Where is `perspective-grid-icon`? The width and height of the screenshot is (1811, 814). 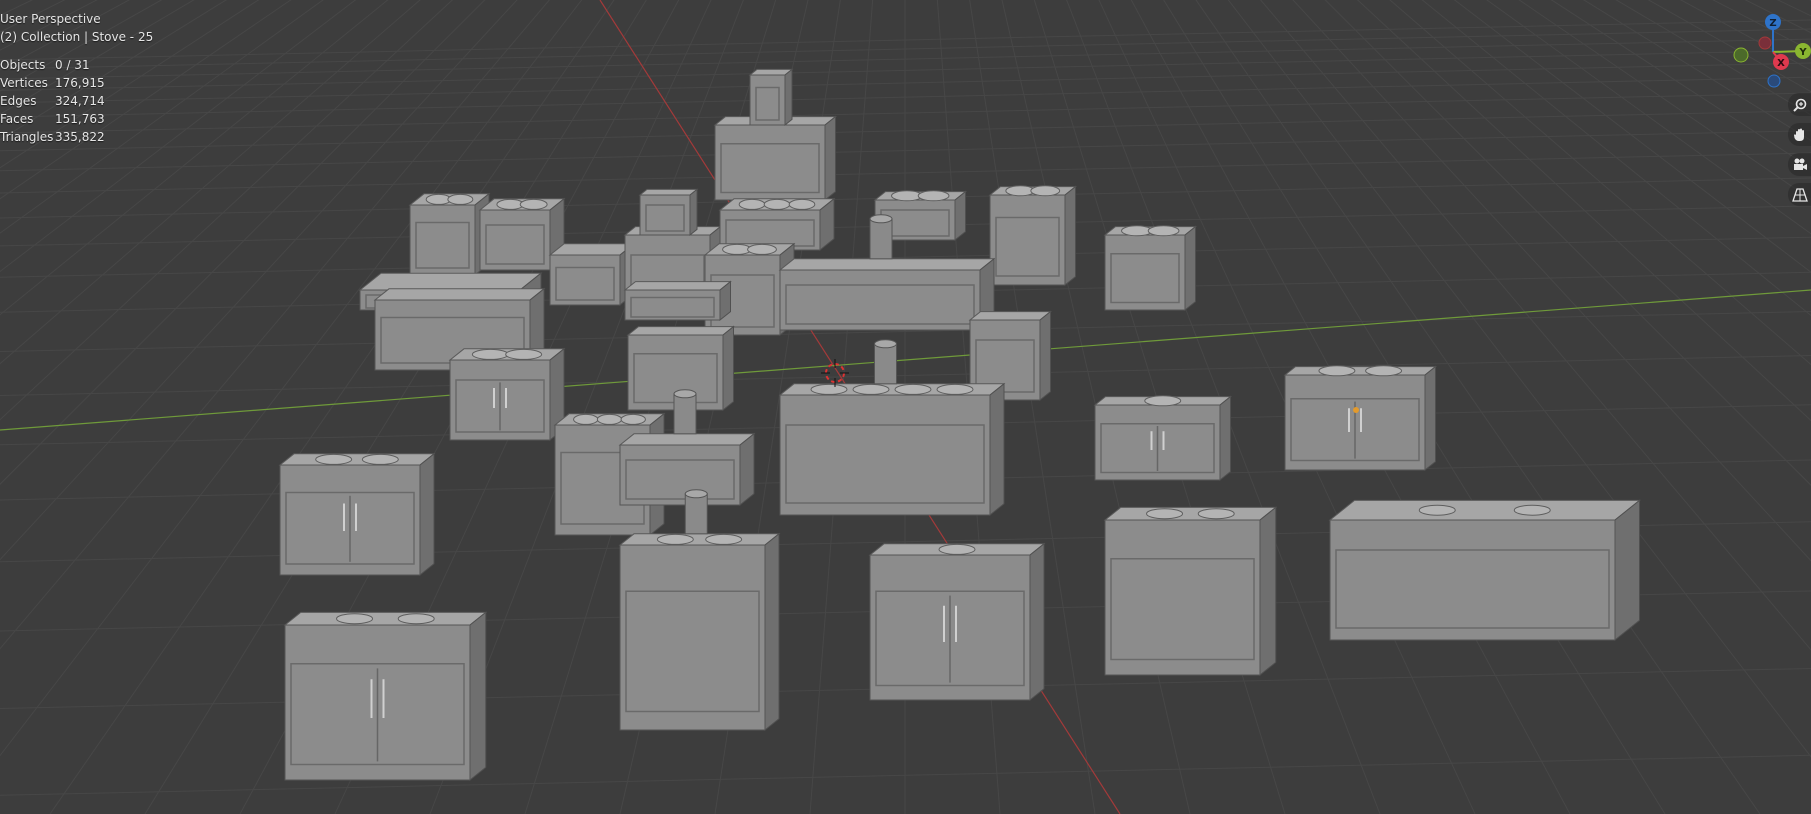
perspective-grid-icon is located at coordinates (1799, 194).